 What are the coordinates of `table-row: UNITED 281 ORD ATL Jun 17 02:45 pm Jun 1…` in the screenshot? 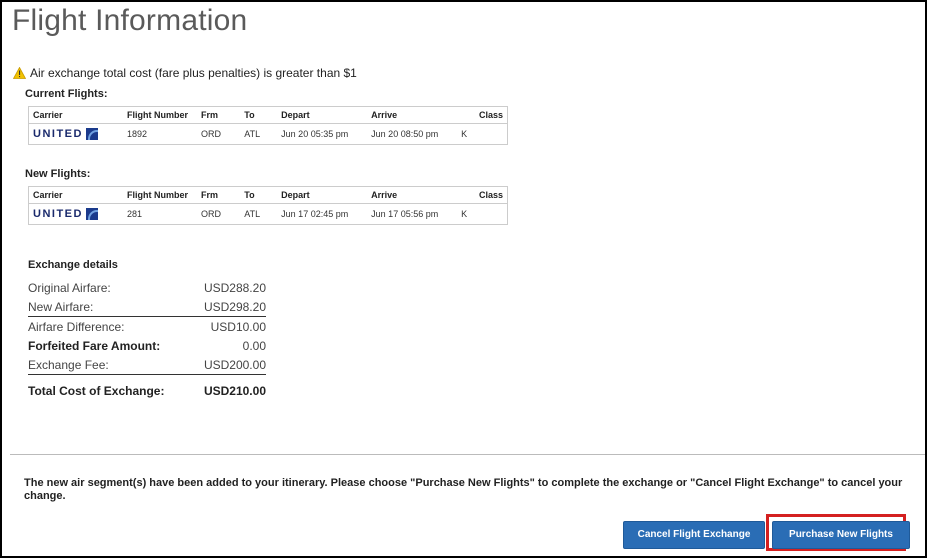 It's located at (268, 214).